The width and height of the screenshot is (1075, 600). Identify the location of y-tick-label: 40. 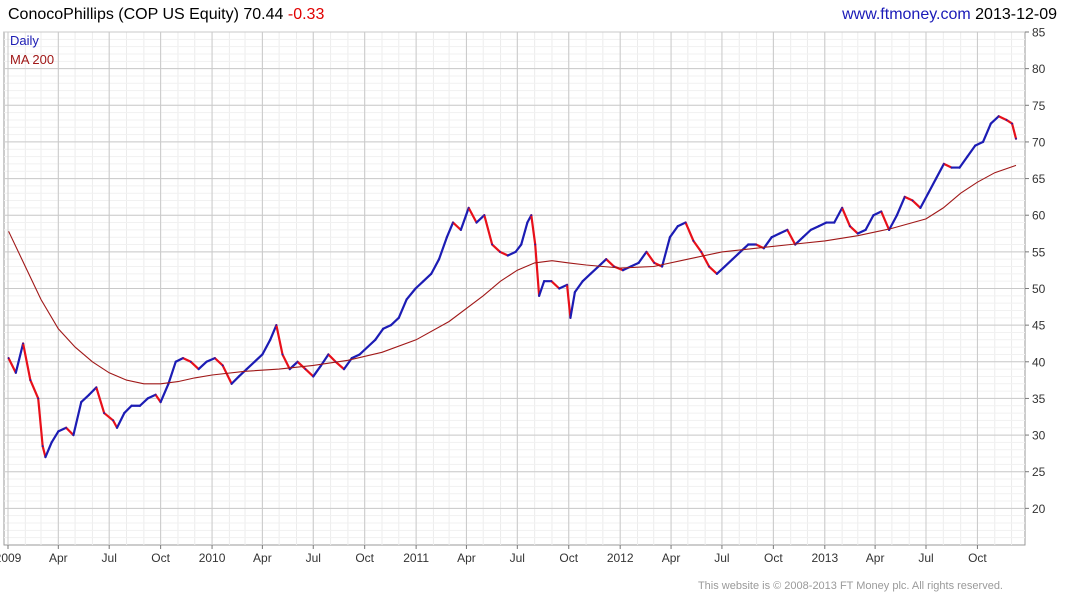
(1039, 362).